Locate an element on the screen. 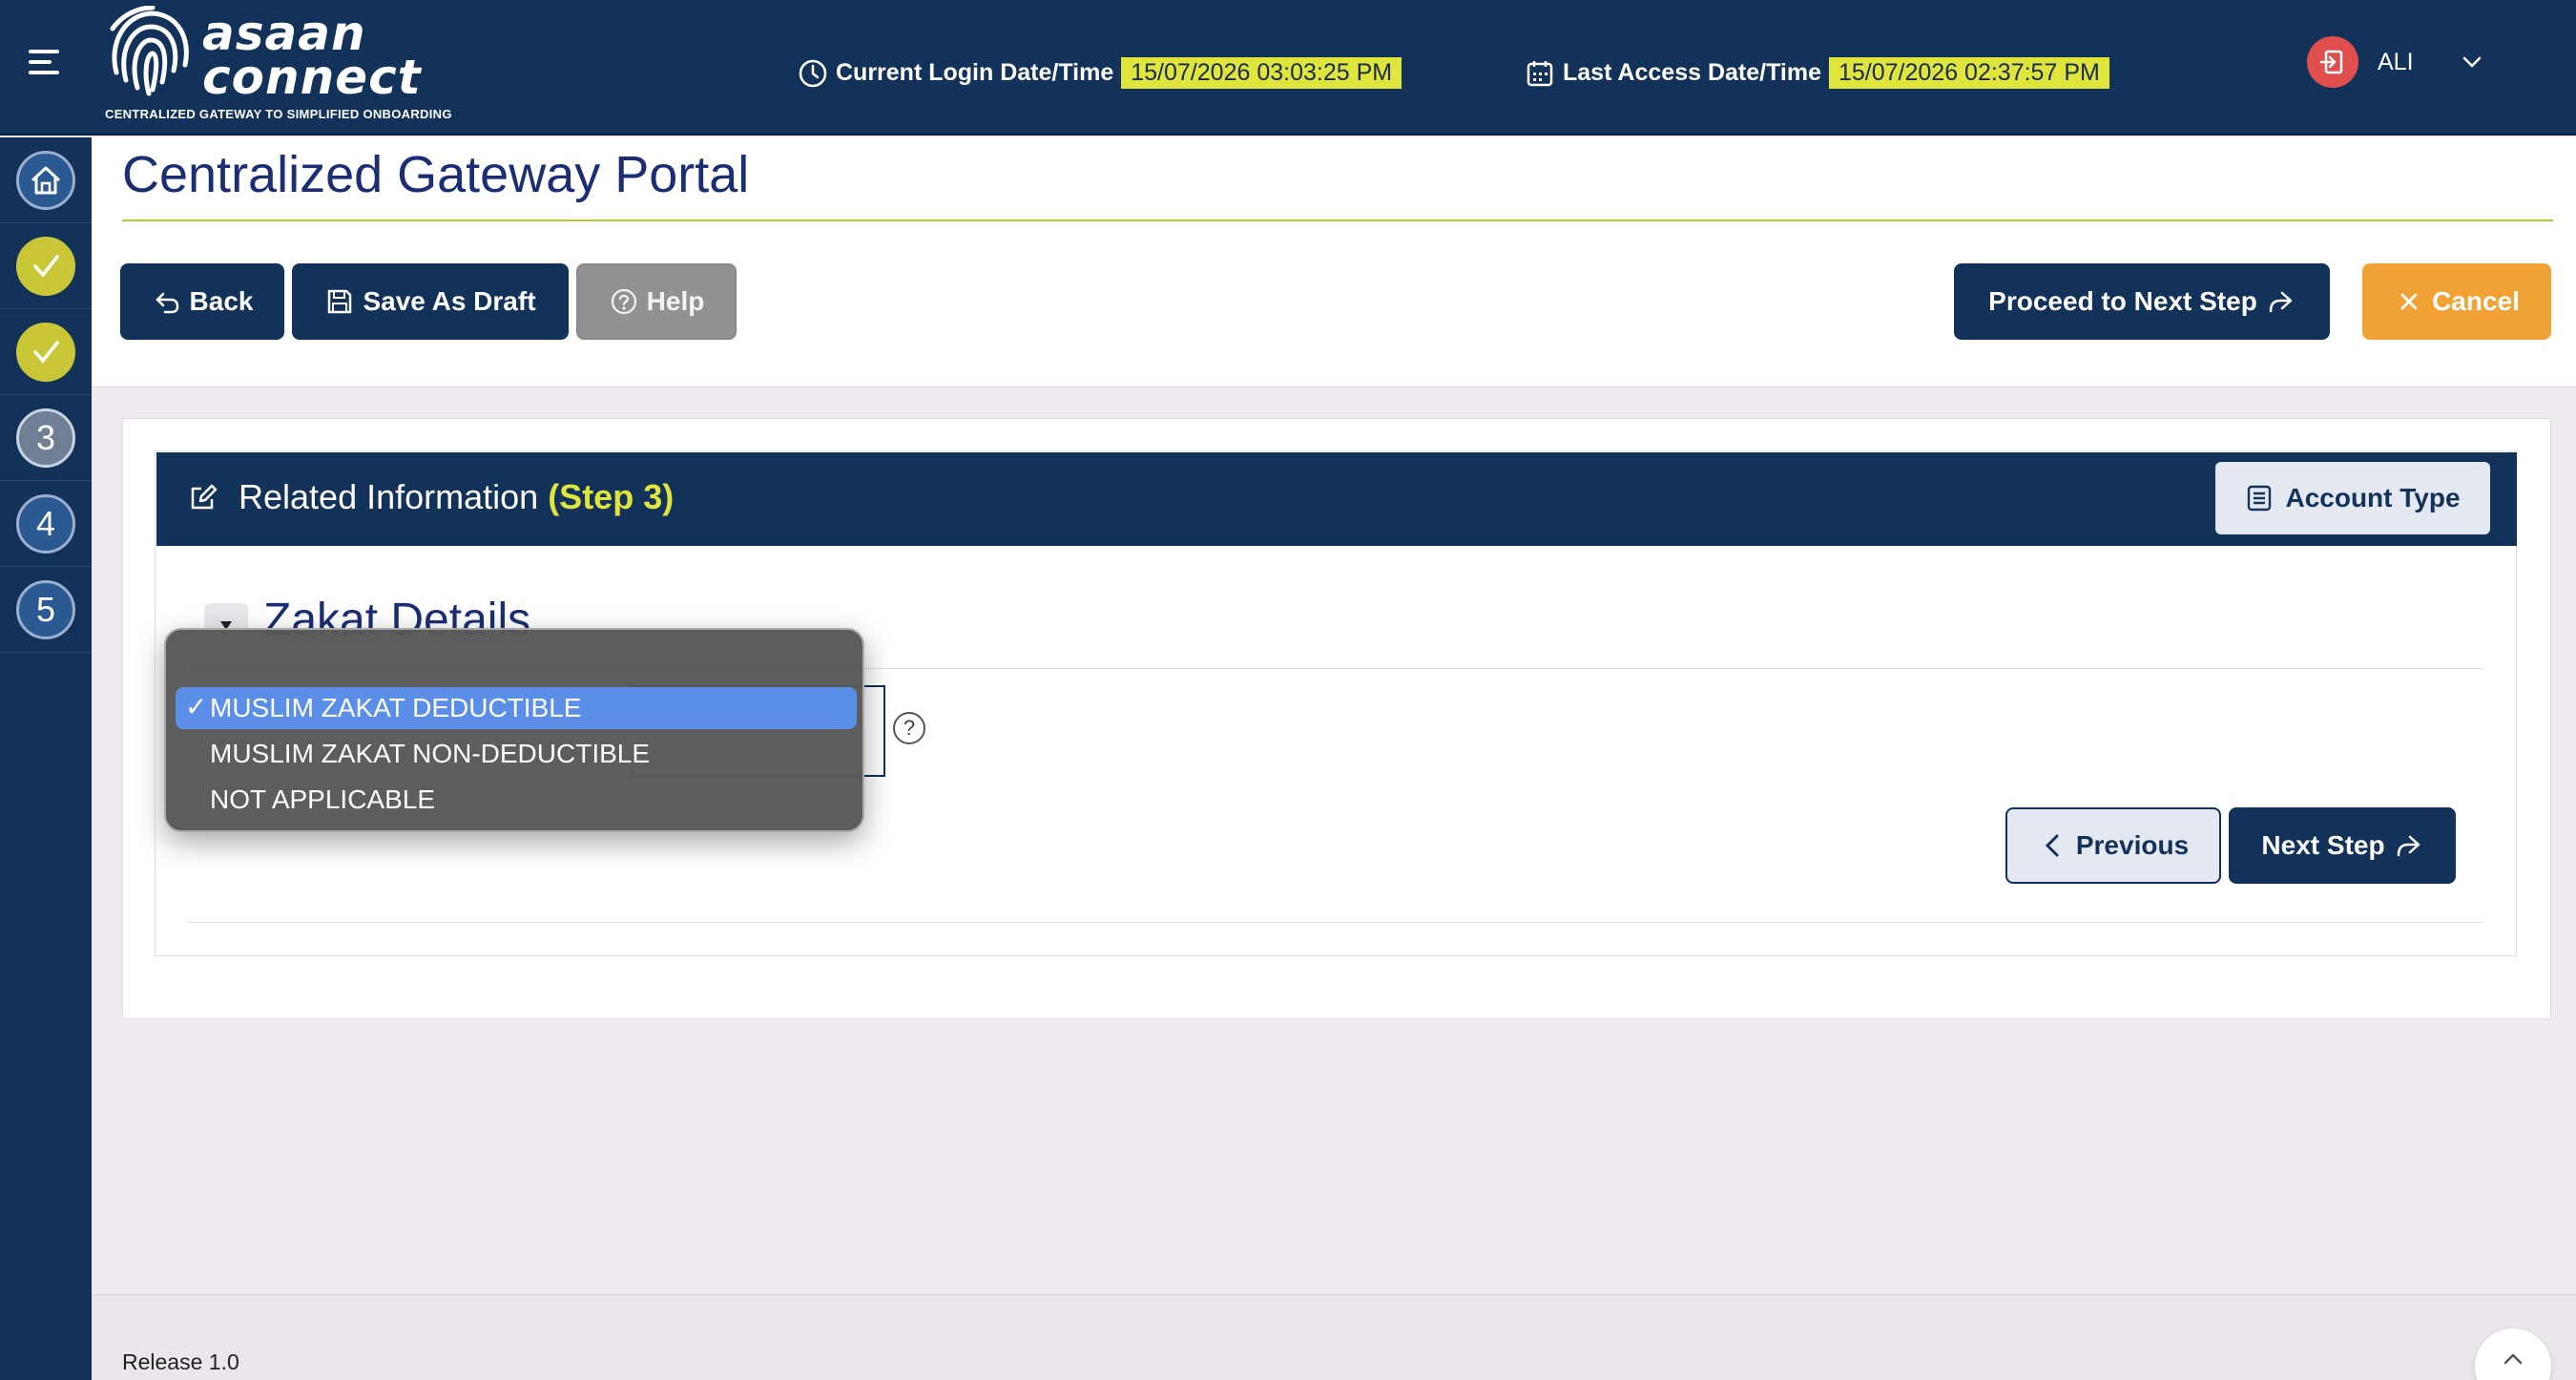  login-label: Current Login Date/Time is located at coordinates (975, 72).